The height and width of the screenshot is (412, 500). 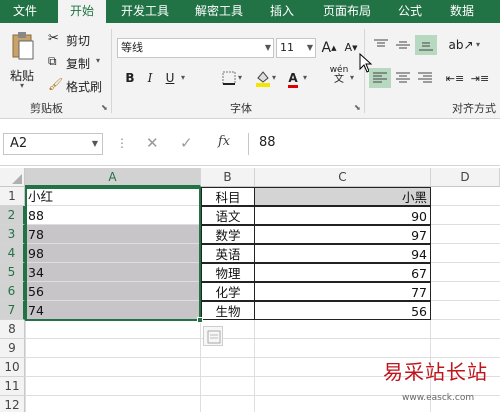 I want to click on align-middle-button, so click(x=403, y=45).